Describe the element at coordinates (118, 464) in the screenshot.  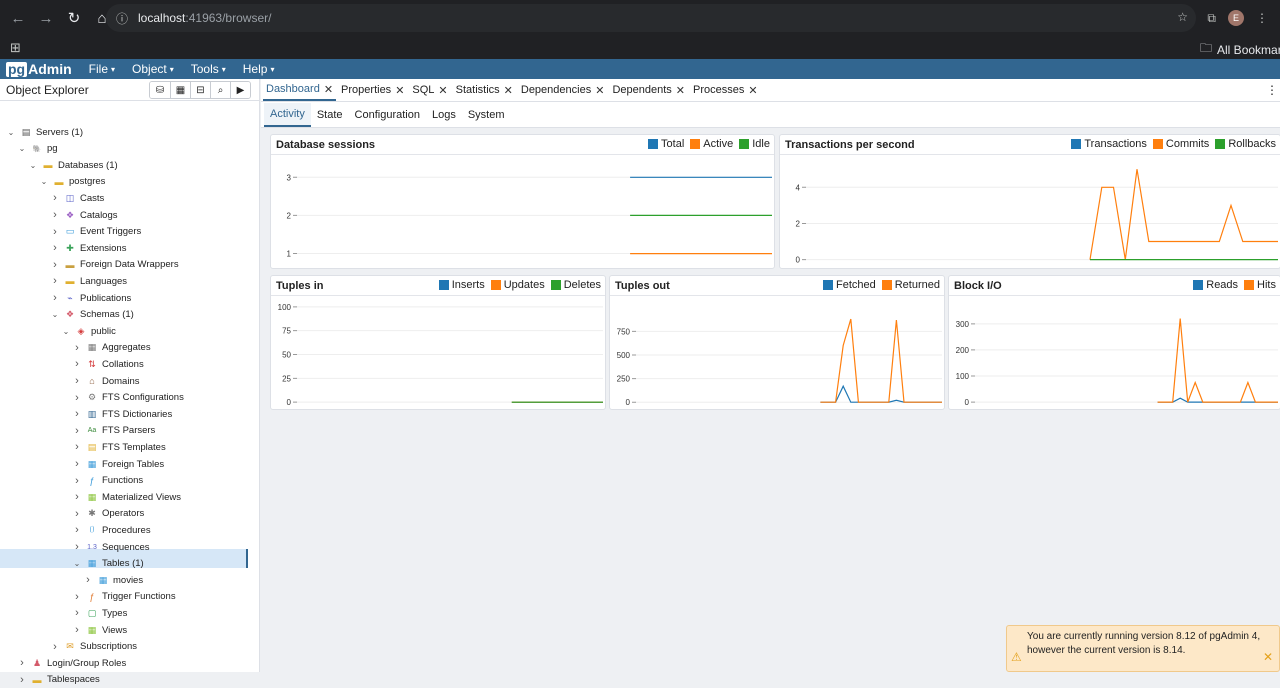
I see `tree-node: › ▦ Foreign Tables` at that location.